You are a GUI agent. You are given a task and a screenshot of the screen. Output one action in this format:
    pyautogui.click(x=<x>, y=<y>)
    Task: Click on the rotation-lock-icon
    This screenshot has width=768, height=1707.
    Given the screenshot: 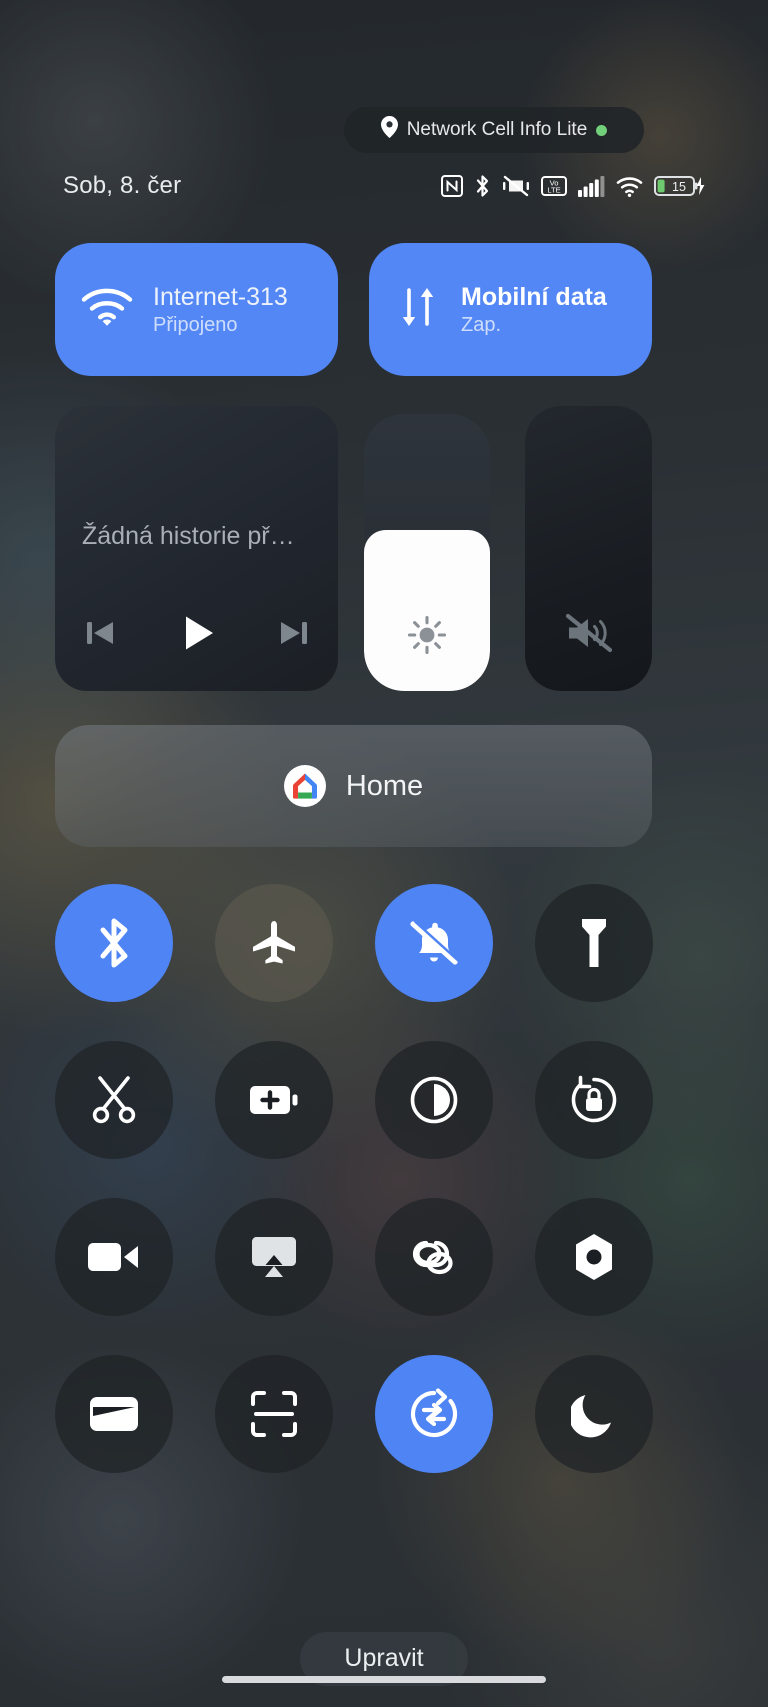 What is the action you would take?
    pyautogui.click(x=594, y=1100)
    